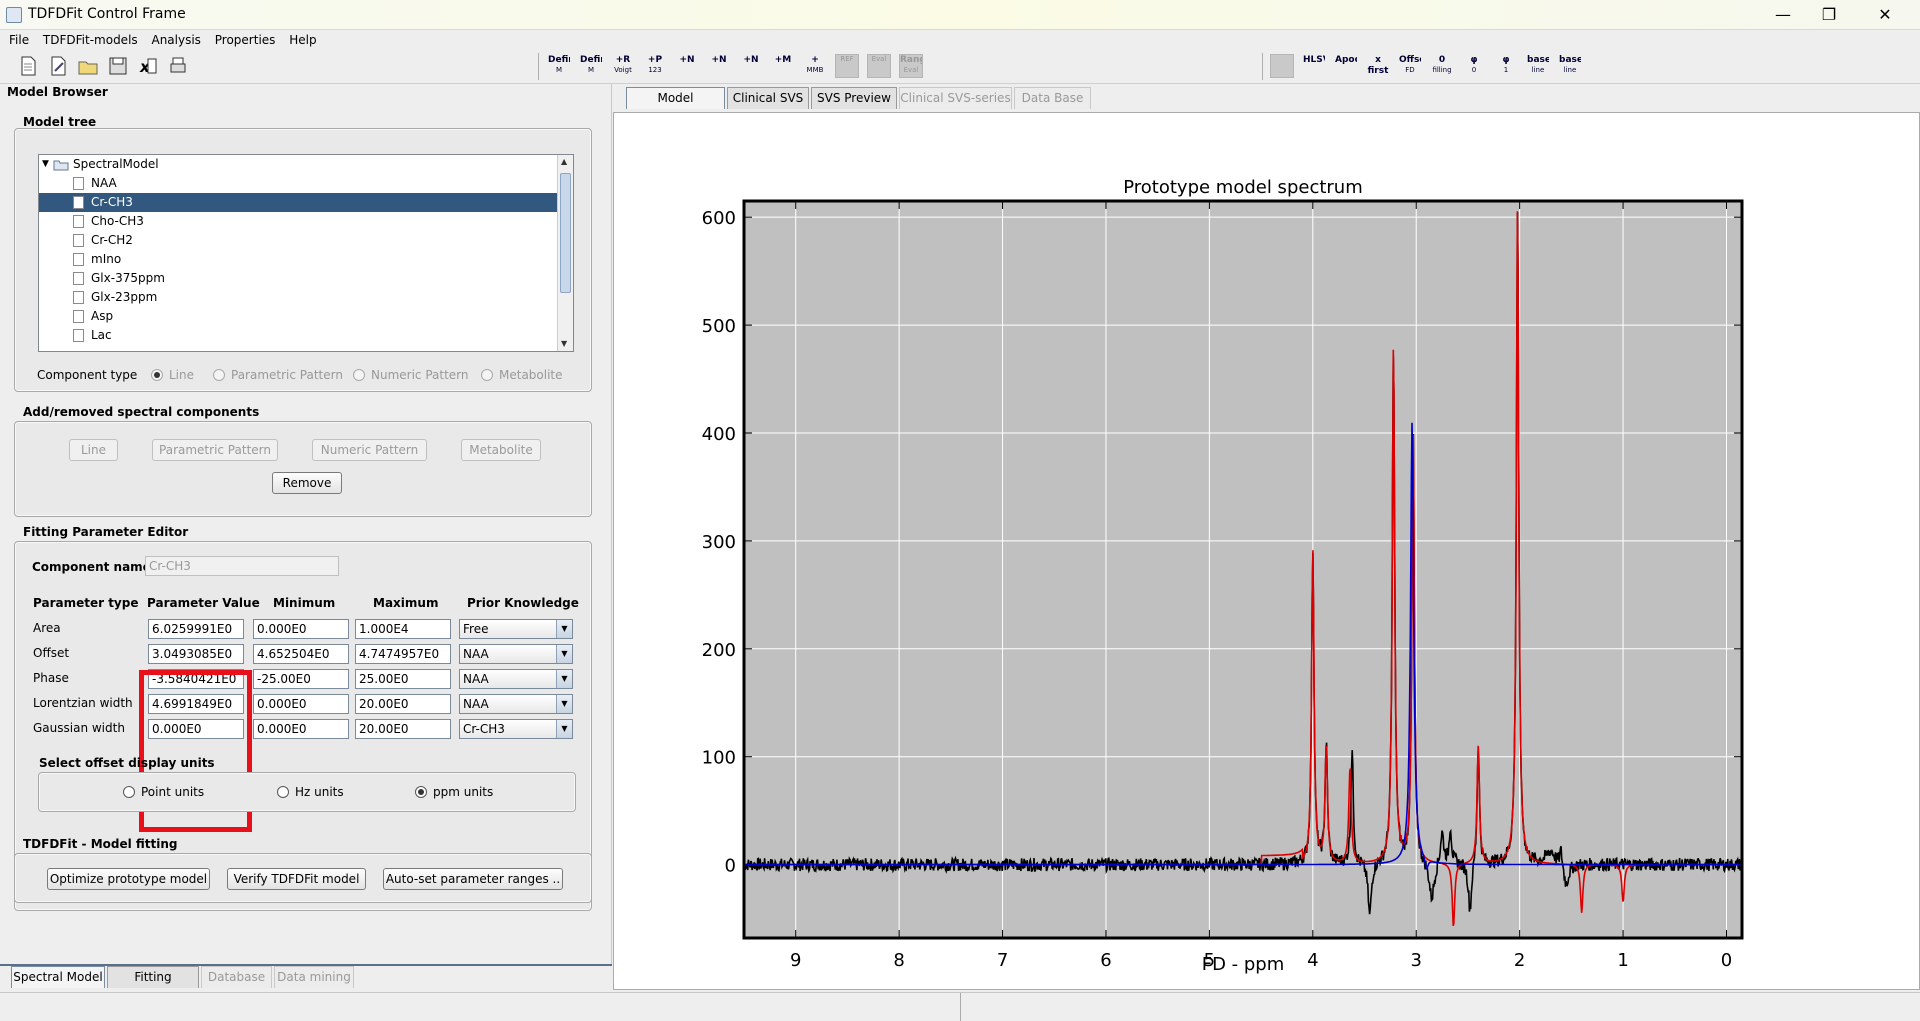  What do you see at coordinates (403, 629) in the screenshot?
I see `param-max-field: 1.000E4` at bounding box center [403, 629].